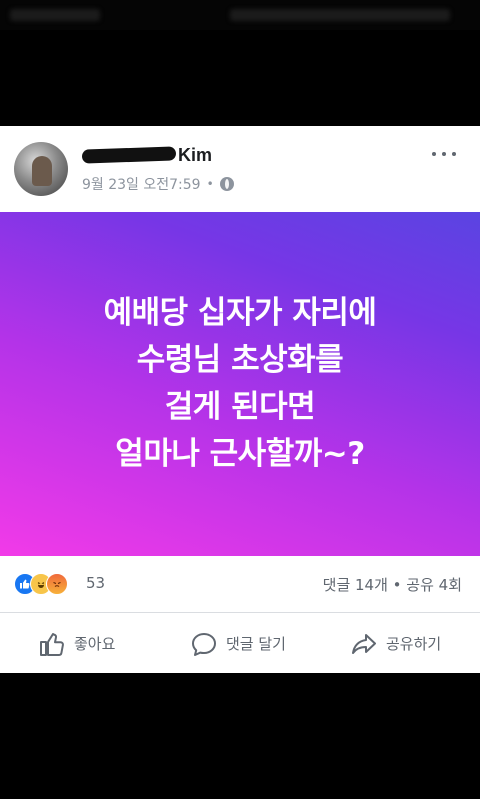 This screenshot has width=480, height=799. What do you see at coordinates (240, 407) in the screenshot?
I see `message-line: 걸게 된다면` at bounding box center [240, 407].